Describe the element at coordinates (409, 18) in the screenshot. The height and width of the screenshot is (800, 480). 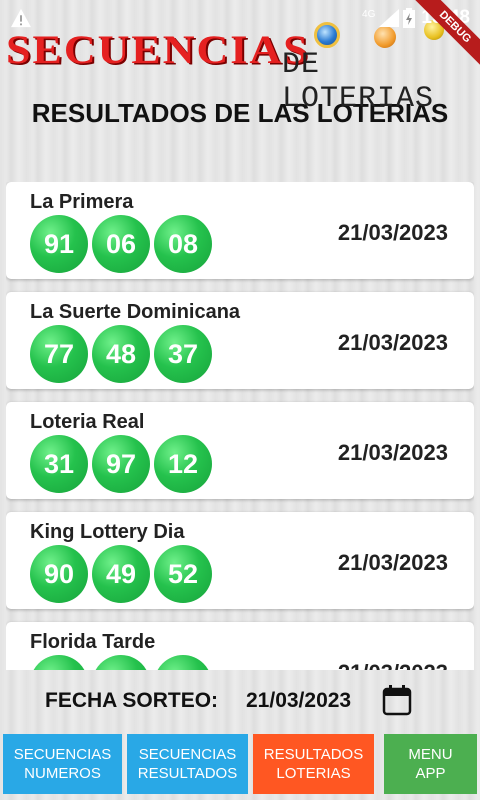
I see `battery-charging-icon` at that location.